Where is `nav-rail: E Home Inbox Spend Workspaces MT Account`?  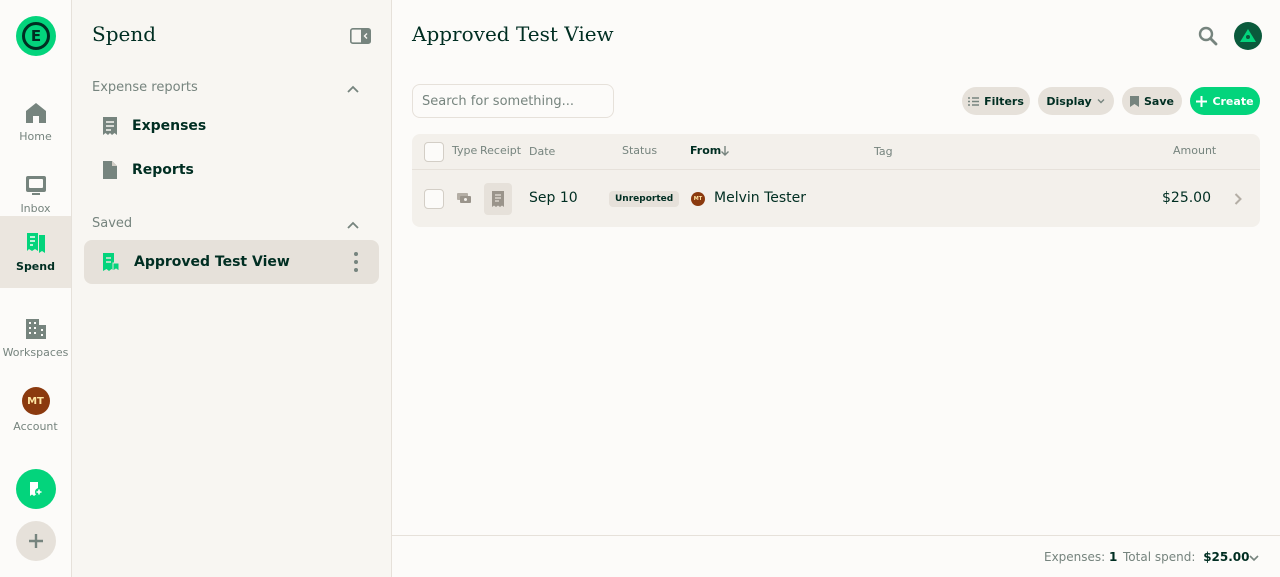 nav-rail: E Home Inbox Spend Workspaces MT Account is located at coordinates (36, 288).